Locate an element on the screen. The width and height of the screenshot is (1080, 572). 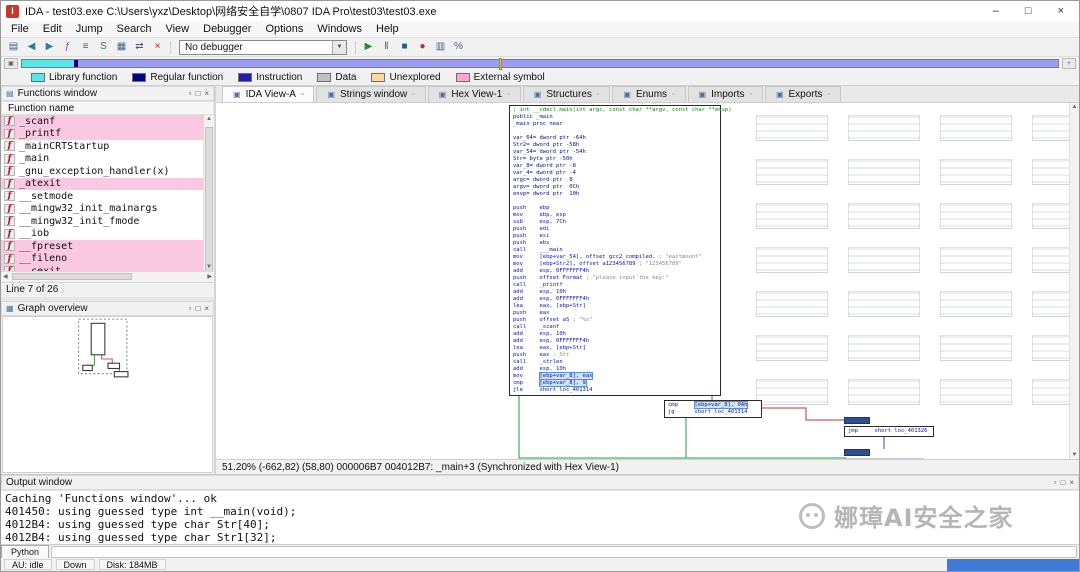
graph-node-cmp: cmp [ebp+var_8], 0Ah jg short loc_401314 is located at coordinates (713, 409).